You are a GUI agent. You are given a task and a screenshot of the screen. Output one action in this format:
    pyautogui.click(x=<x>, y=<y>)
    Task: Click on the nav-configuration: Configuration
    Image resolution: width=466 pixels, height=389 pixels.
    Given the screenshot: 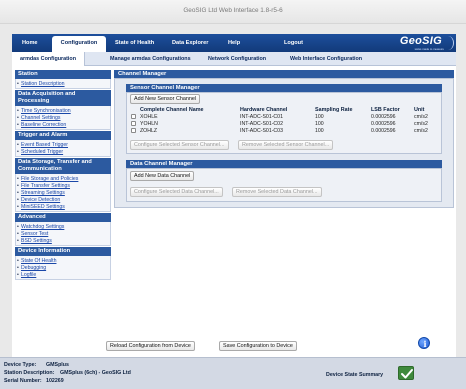 What is the action you would take?
    pyautogui.click(x=79, y=44)
    